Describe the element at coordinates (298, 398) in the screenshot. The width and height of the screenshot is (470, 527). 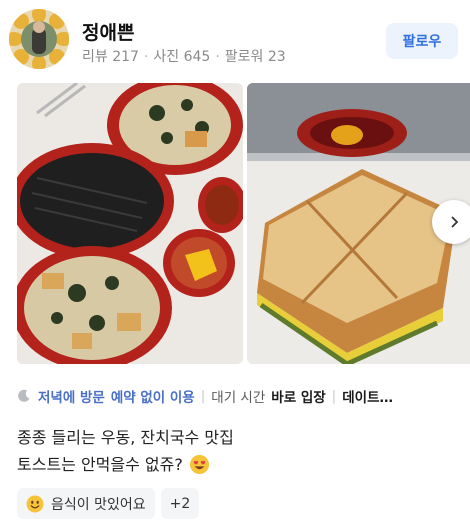
I see `wait-value: 바로 입장` at that location.